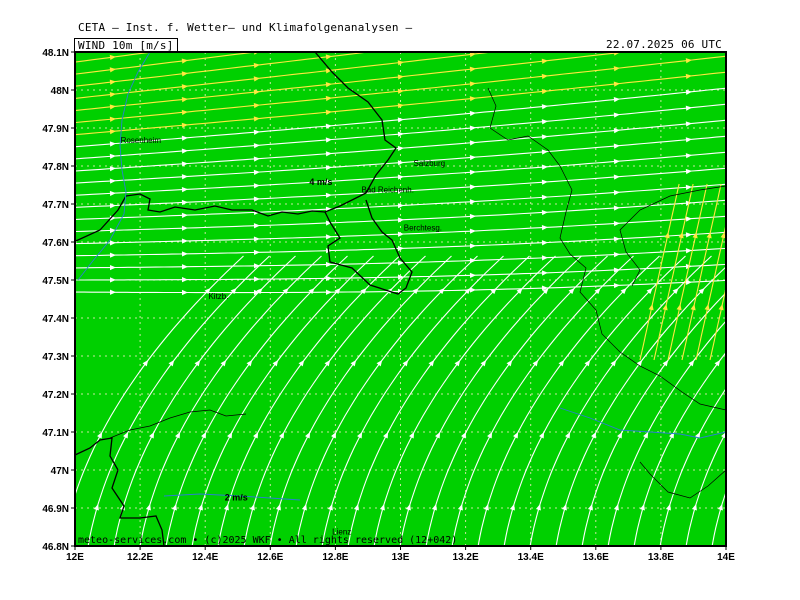 The height and width of the screenshot is (600, 800). What do you see at coordinates (60, 91) in the screenshot?
I see `lat-tick-label: 48N` at bounding box center [60, 91].